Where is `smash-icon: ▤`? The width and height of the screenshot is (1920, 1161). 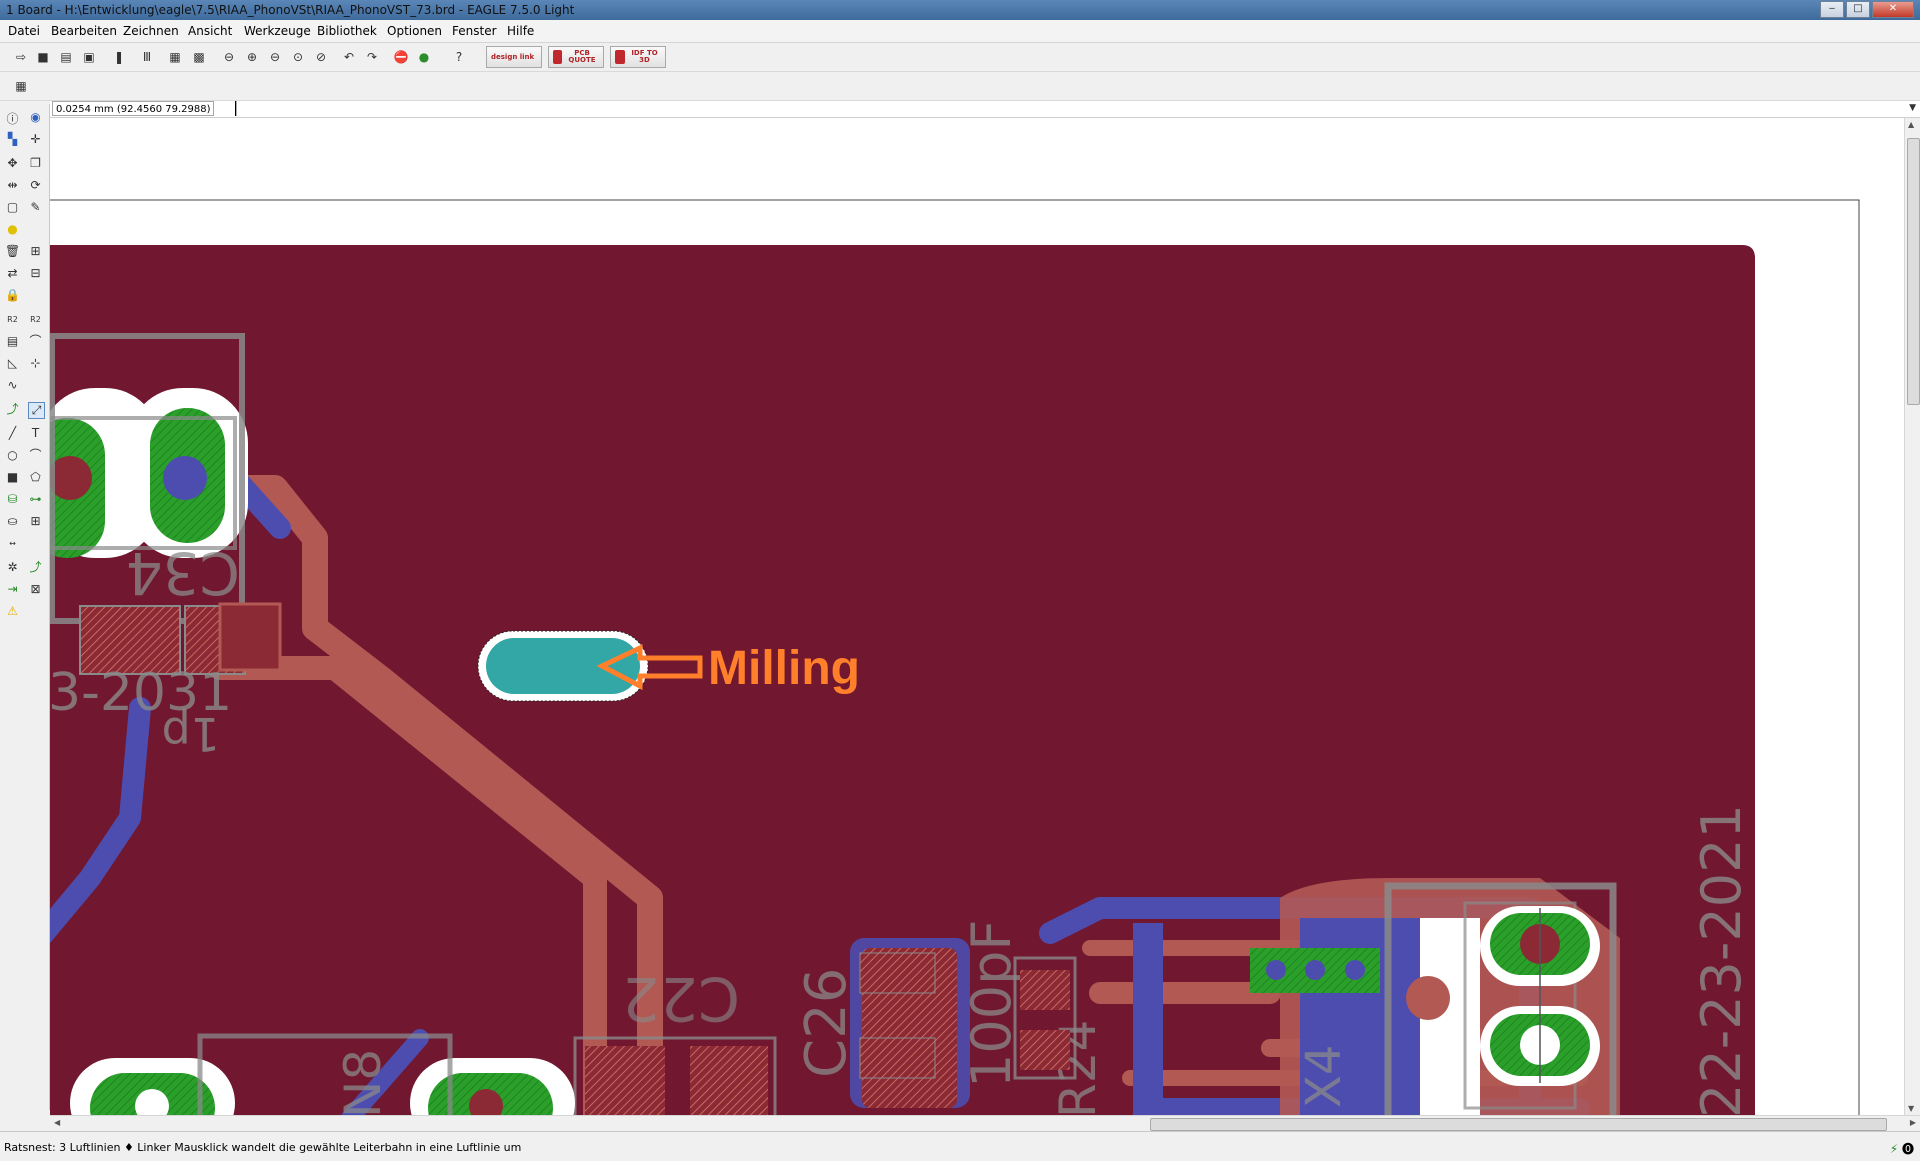
smash-icon: ▤ is located at coordinates (12, 341).